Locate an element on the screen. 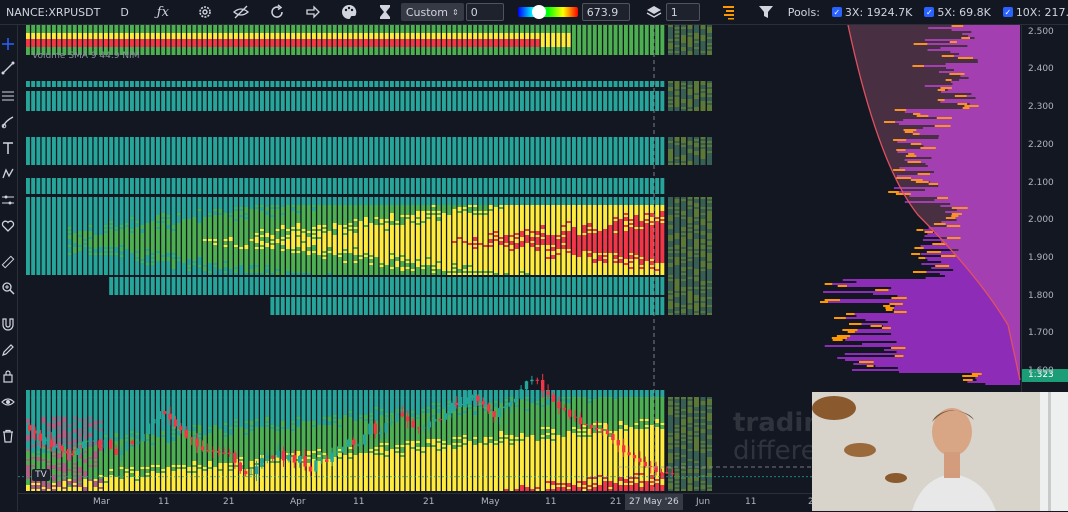  pool-3x-toggle: ✓3X: 1924.7K is located at coordinates (872, 12).